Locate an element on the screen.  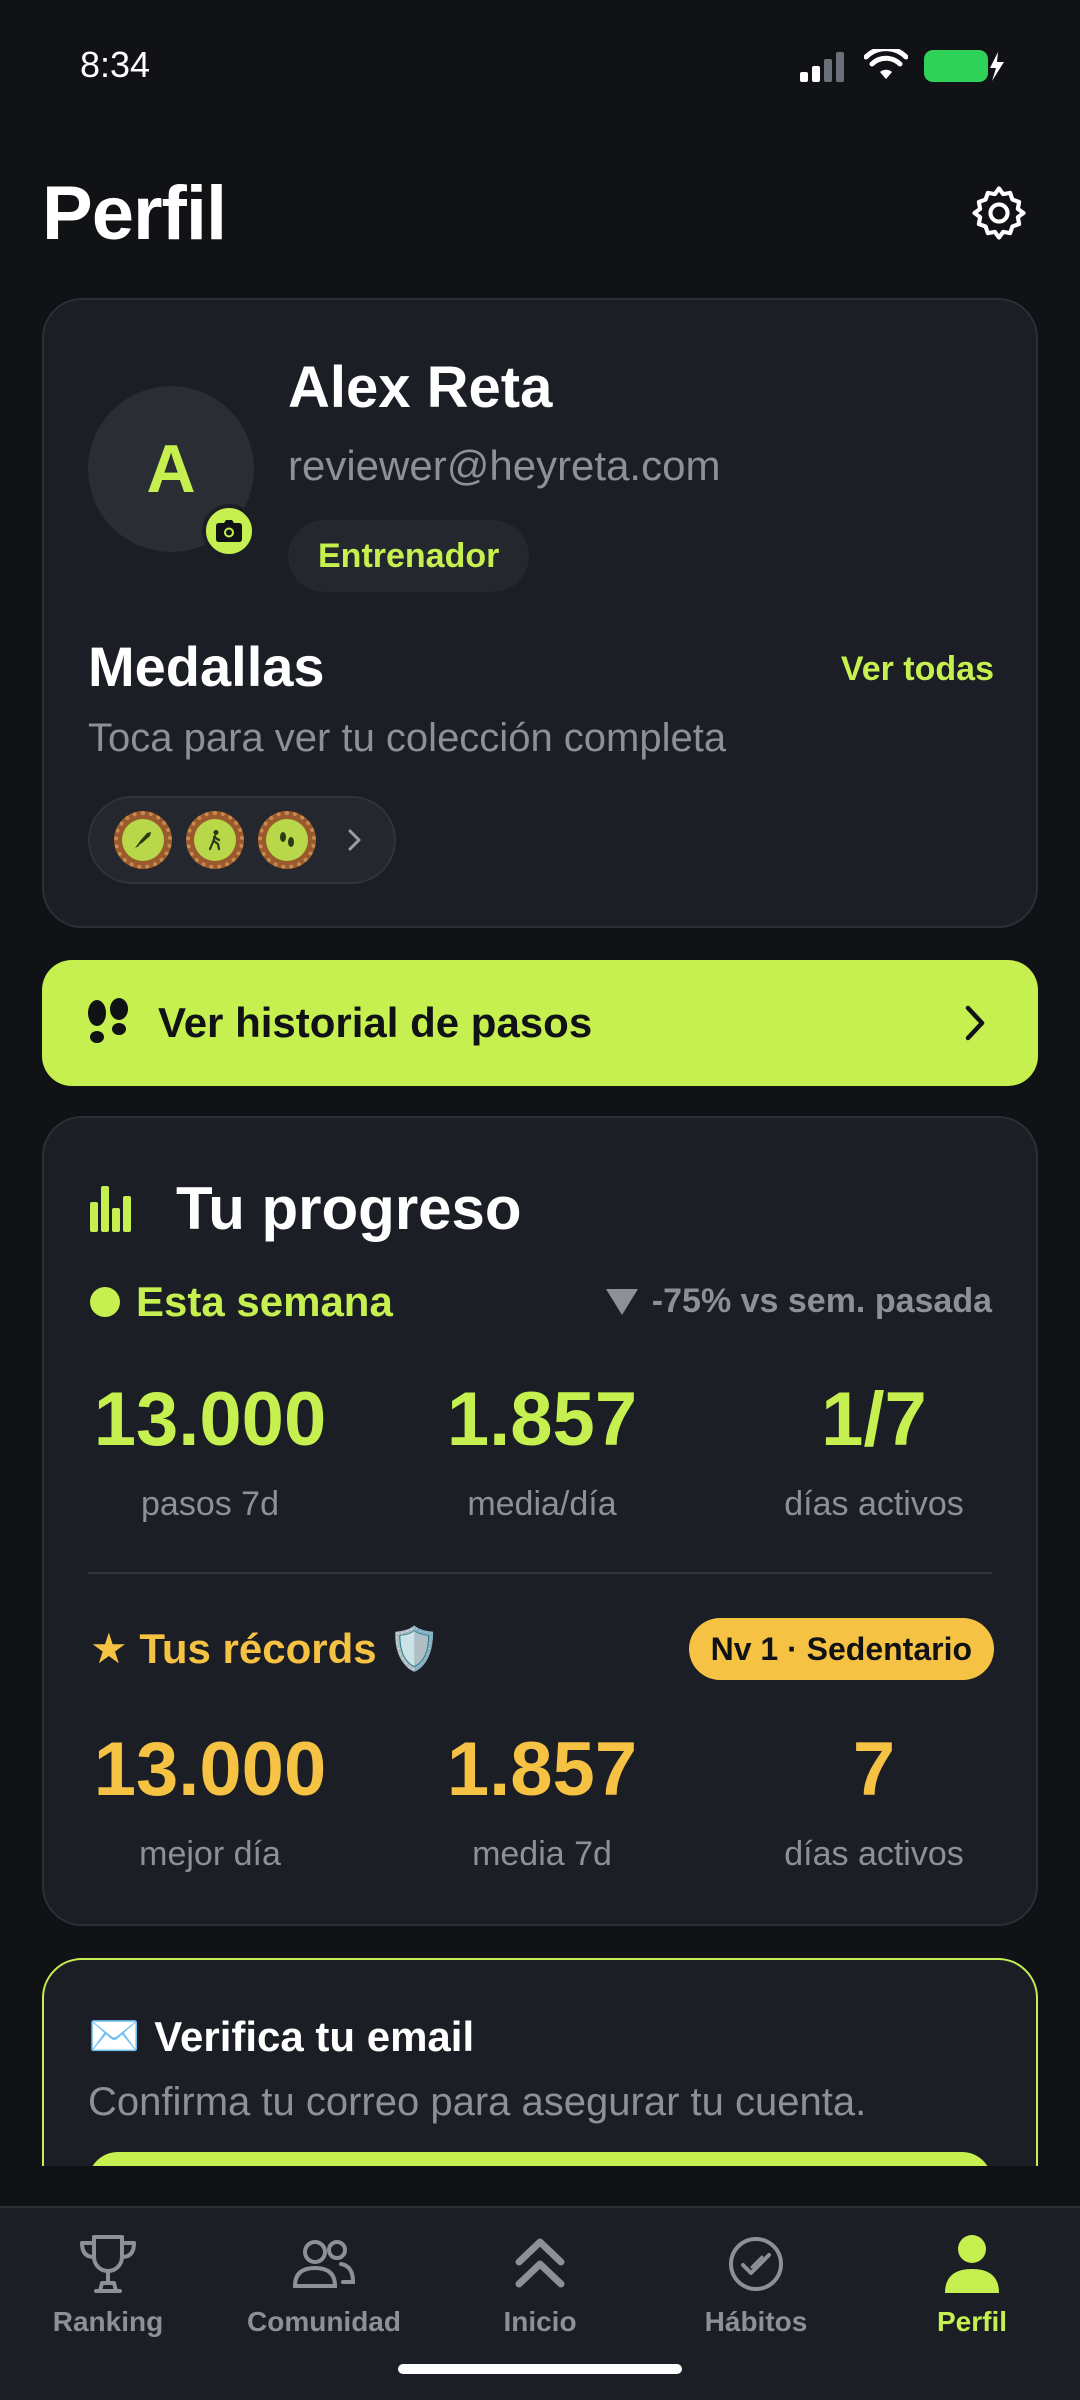
record-stat: 13.000 mejor día is located at coordinates (210, 1800).